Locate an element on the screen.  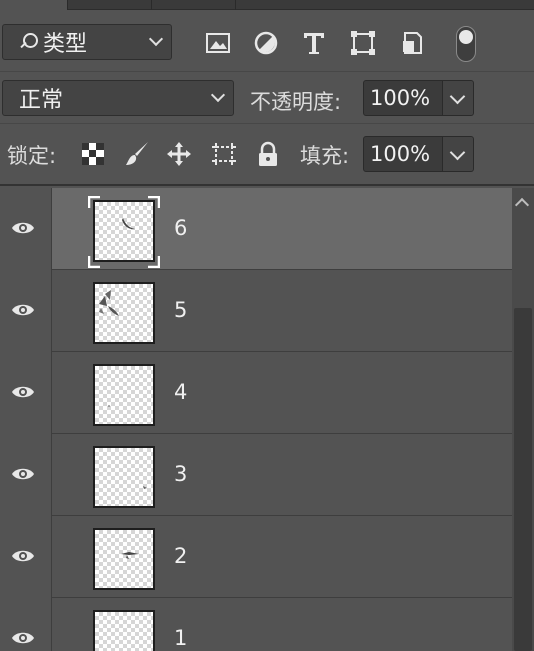
layer-row: 2 is located at coordinates (256, 557).